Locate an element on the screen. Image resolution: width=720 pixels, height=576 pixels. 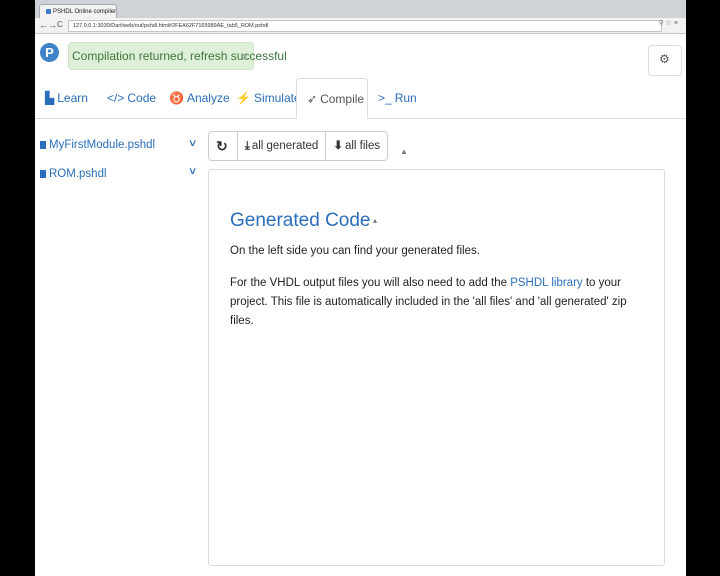
tab-compile: ➶ Compile is located at coordinates (332, 98).